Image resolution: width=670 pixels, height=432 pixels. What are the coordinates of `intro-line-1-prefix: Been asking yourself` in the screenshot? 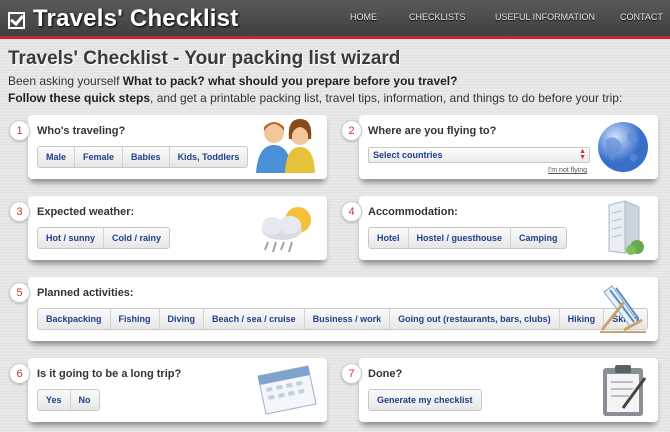 It's located at (65, 81).